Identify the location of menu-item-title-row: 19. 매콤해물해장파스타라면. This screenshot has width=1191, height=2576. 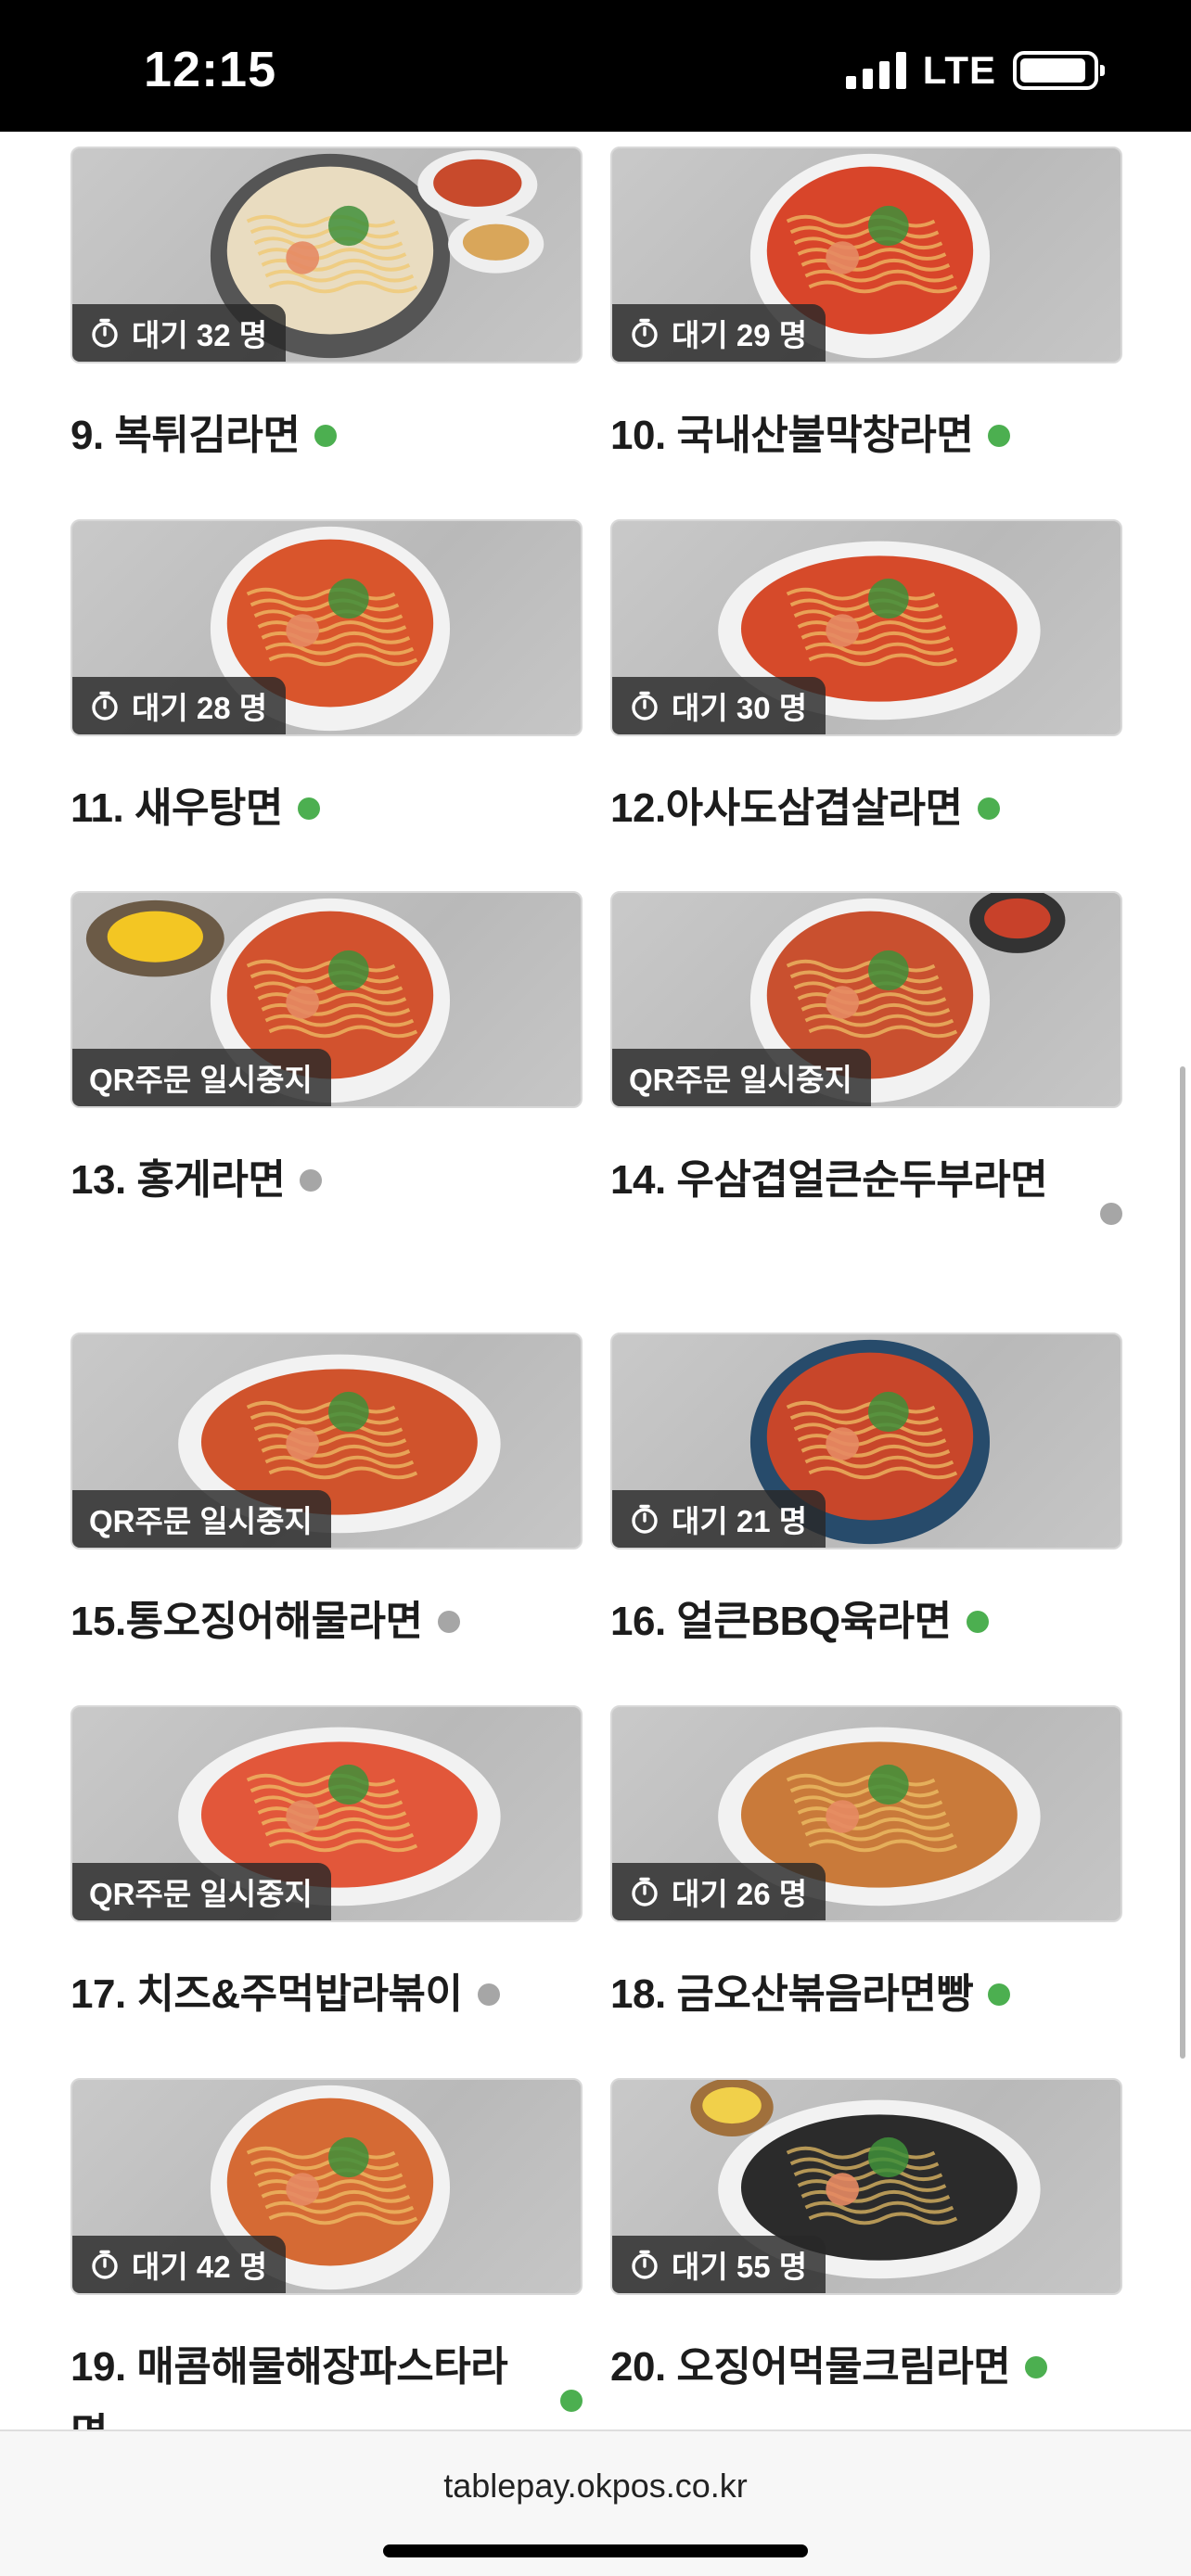
(326, 2381).